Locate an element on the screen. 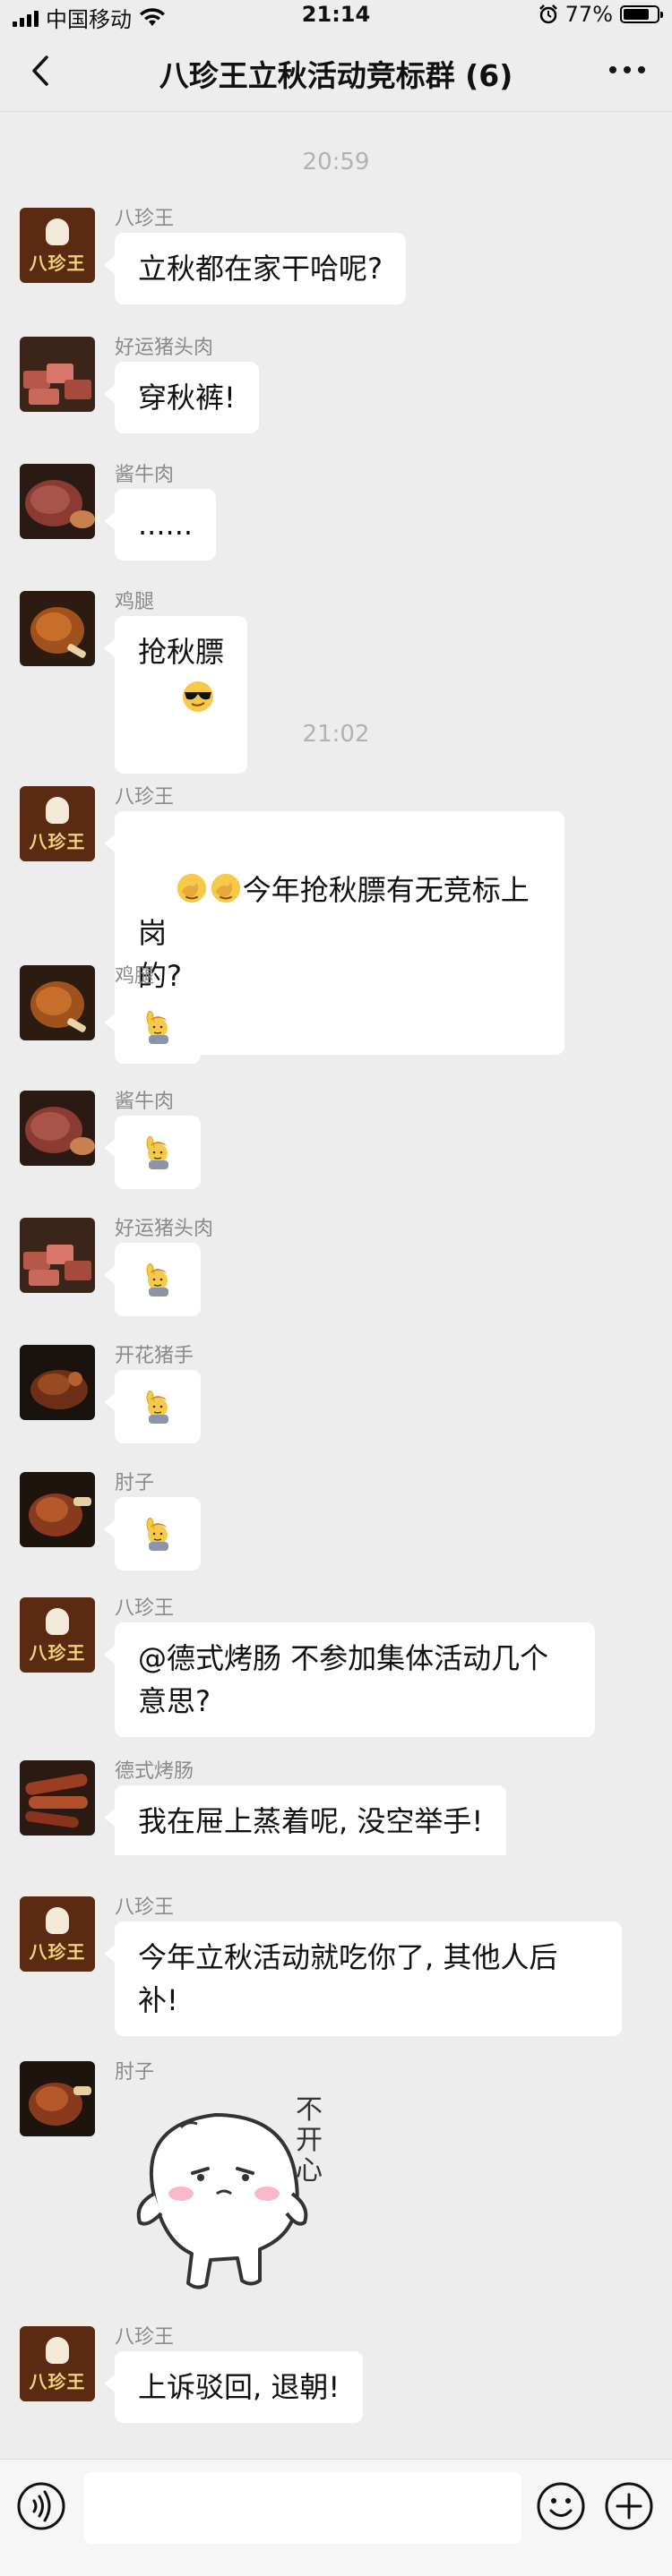 This screenshot has width=672, height=2576. status-right: 77% is located at coordinates (600, 15).